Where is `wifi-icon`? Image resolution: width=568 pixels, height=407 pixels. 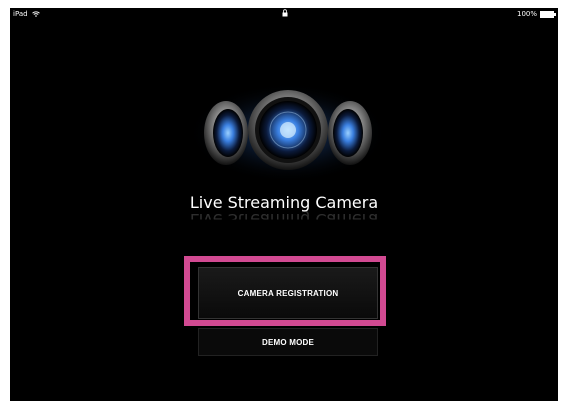 wifi-icon is located at coordinates (35, 14).